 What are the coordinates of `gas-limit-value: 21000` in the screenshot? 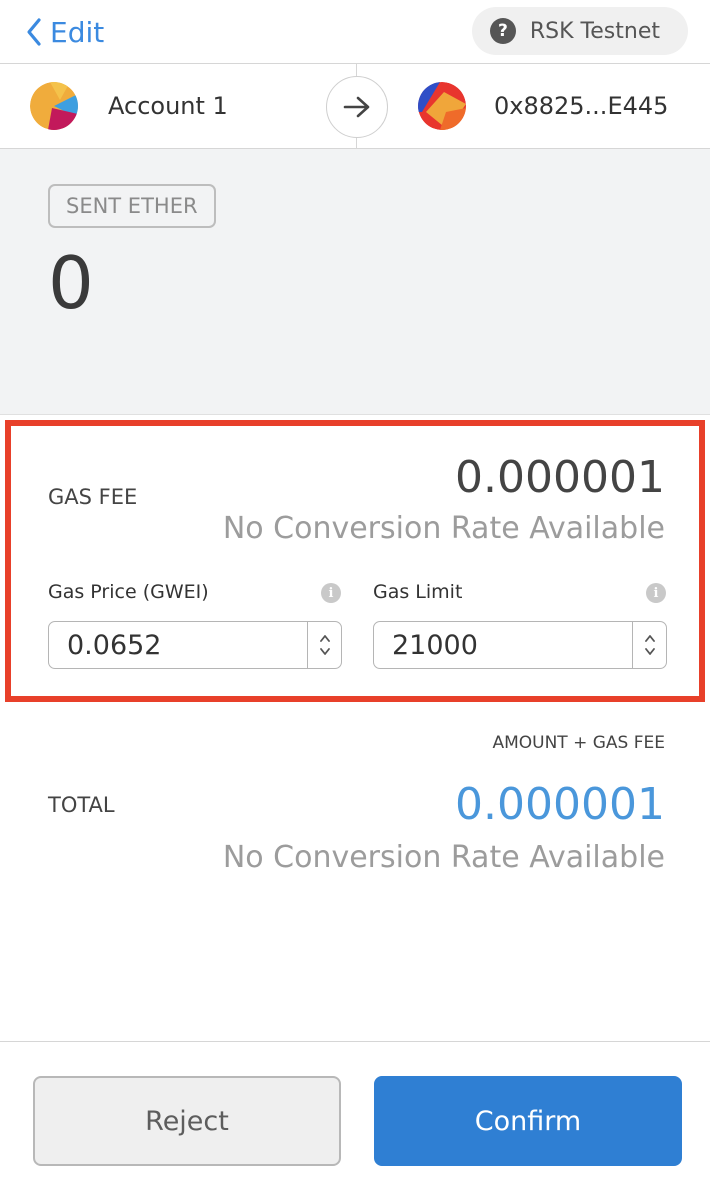 It's located at (435, 645).